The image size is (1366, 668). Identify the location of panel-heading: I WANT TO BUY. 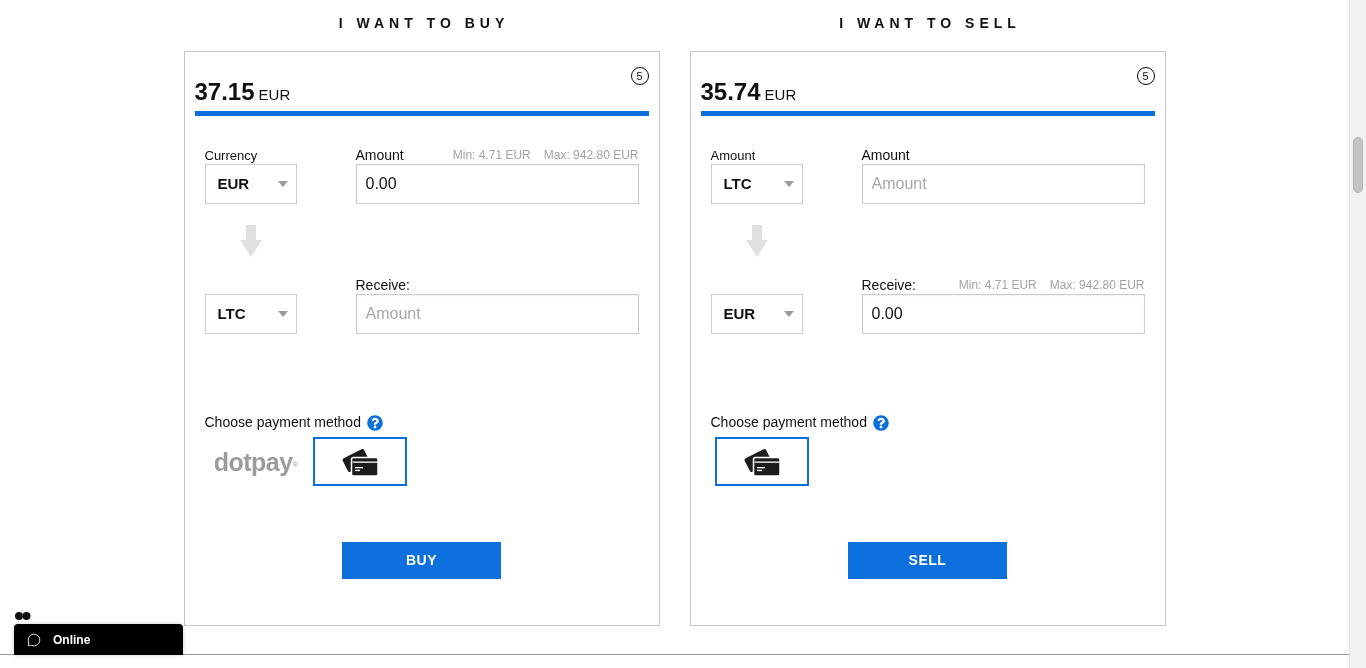
(423, 23).